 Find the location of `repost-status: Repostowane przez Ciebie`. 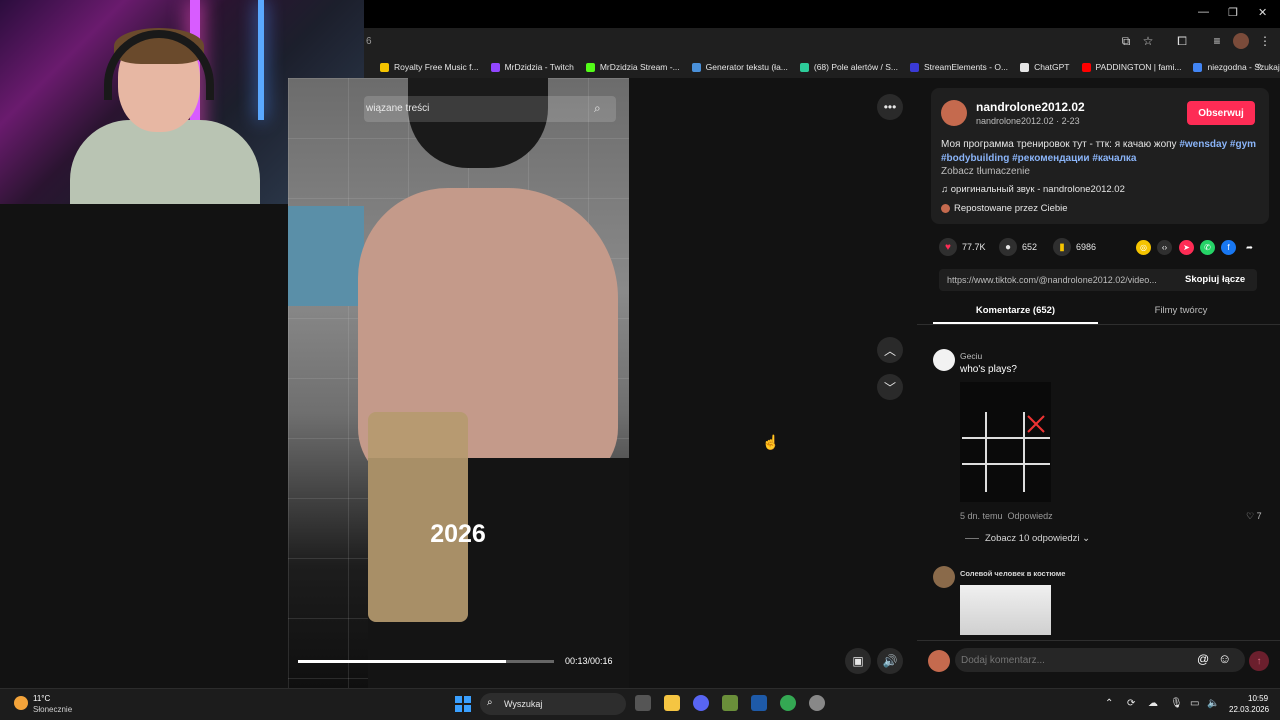

repost-status: Repostowane przez Ciebie is located at coordinates (1004, 208).